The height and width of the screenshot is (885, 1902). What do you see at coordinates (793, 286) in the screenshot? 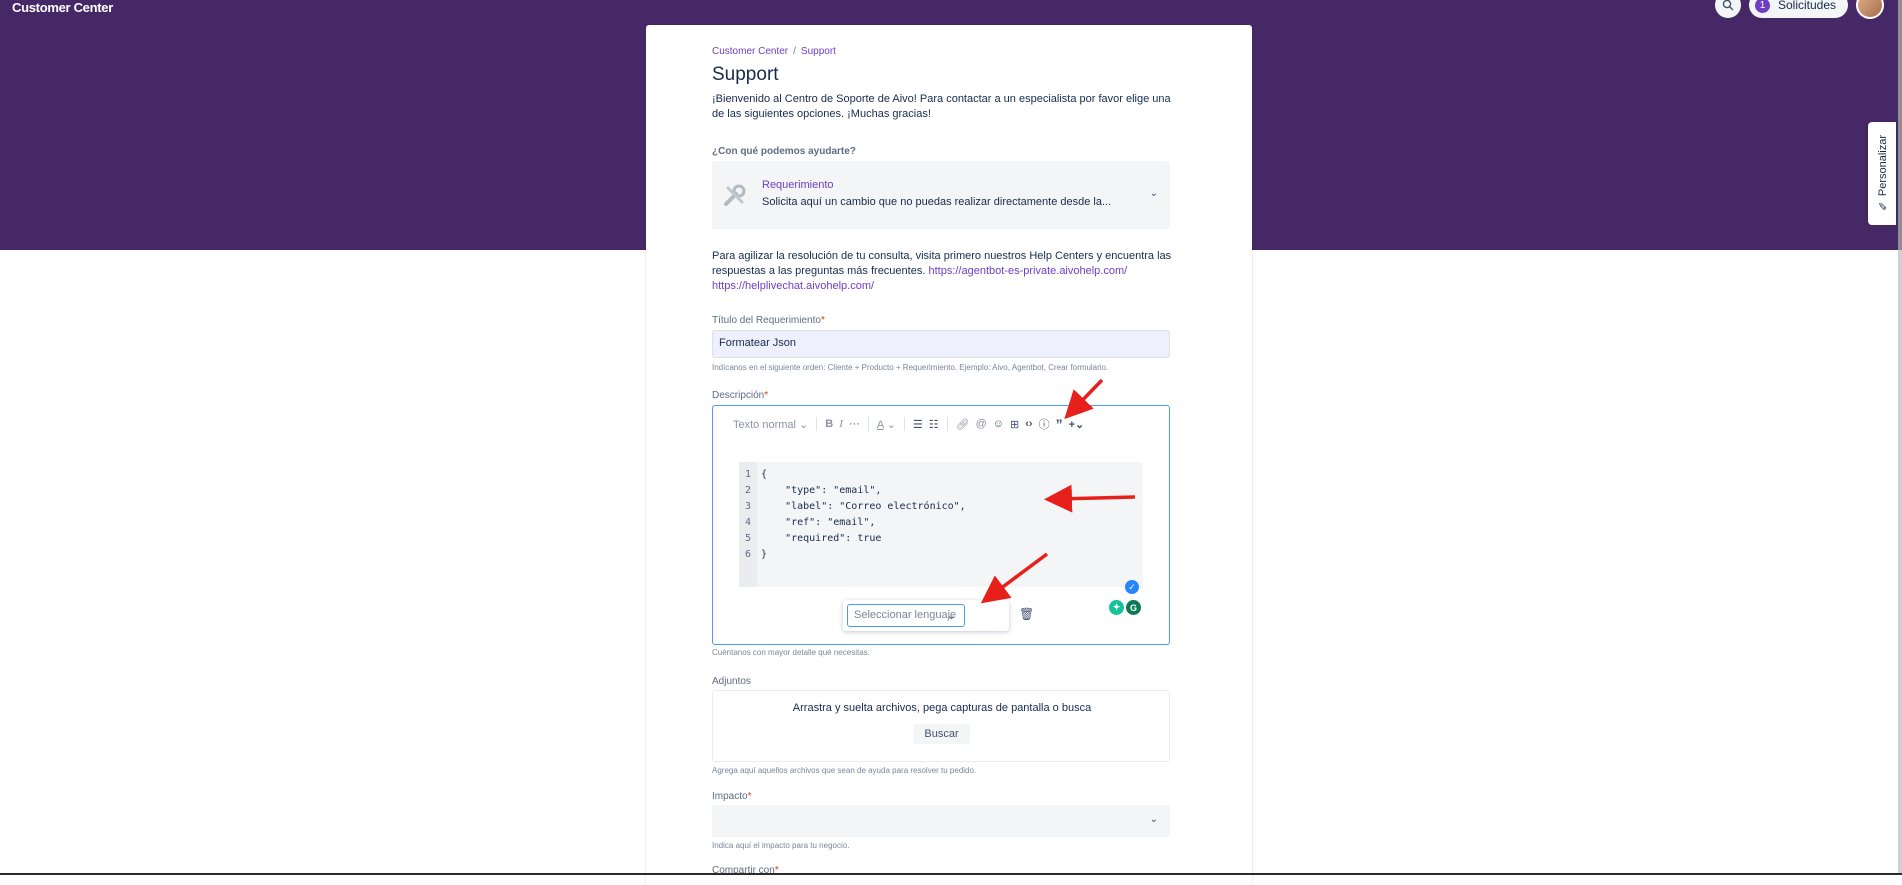
I see `help-link-livechat: https://helplivechat.aivohelp.com/` at bounding box center [793, 286].